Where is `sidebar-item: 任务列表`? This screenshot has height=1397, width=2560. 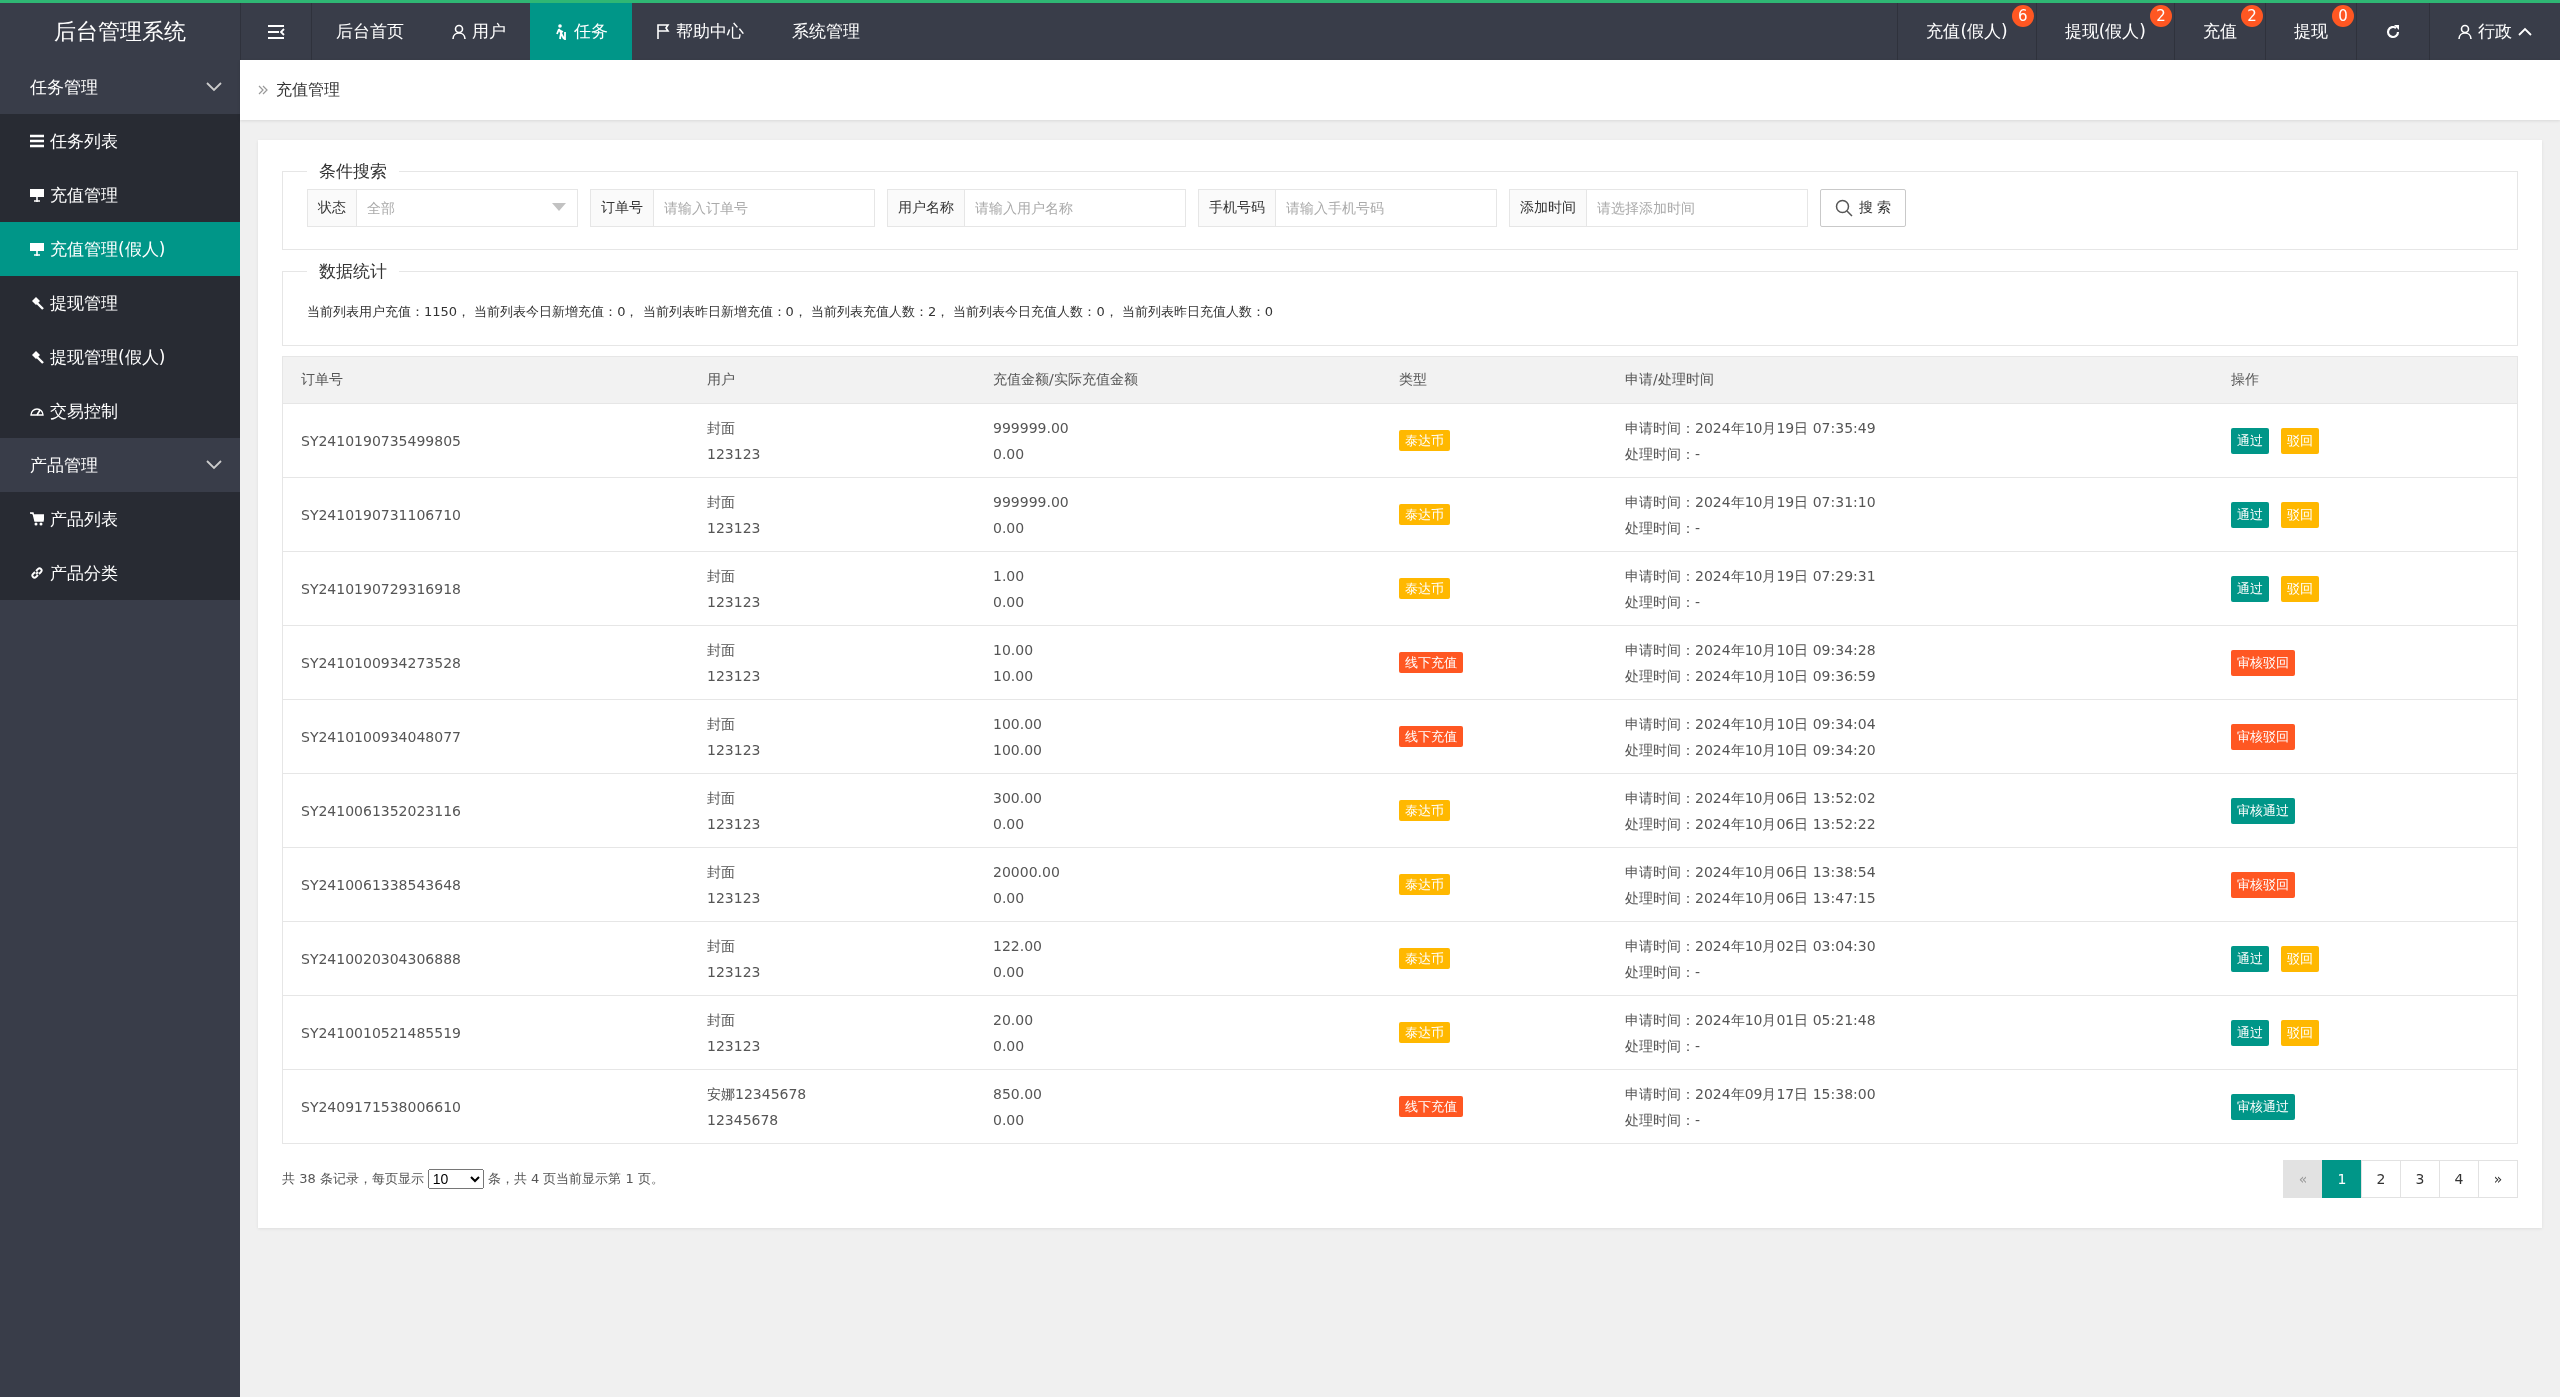
sidebar-item: 任务列表 is located at coordinates (120, 141).